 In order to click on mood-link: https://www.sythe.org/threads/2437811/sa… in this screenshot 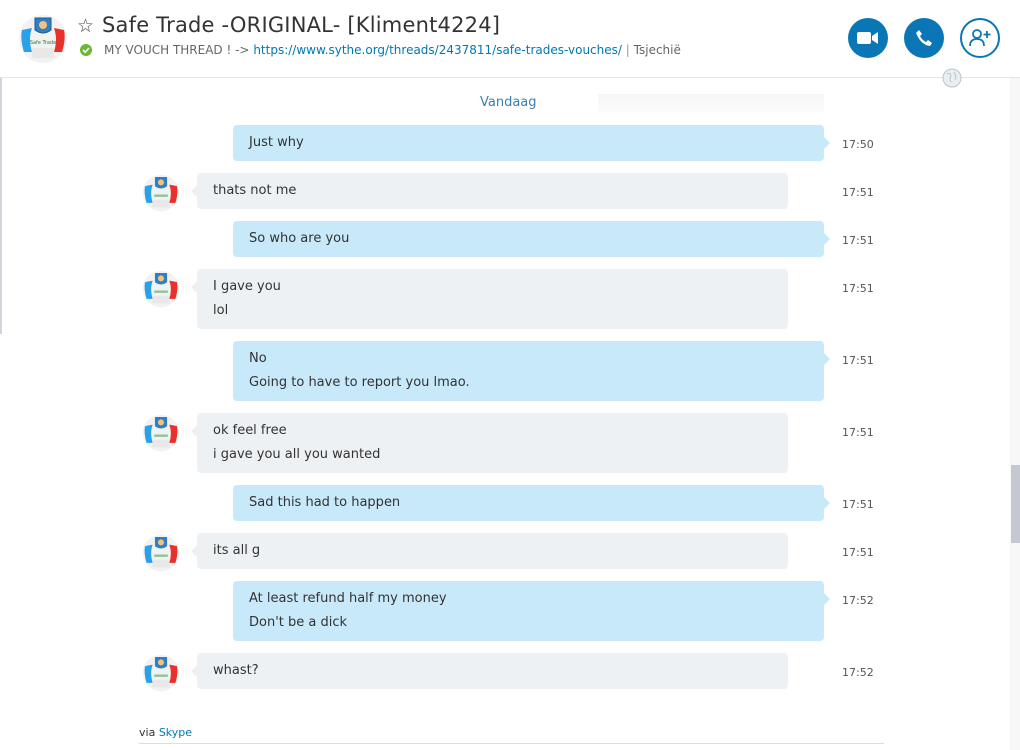, I will do `click(437, 50)`.